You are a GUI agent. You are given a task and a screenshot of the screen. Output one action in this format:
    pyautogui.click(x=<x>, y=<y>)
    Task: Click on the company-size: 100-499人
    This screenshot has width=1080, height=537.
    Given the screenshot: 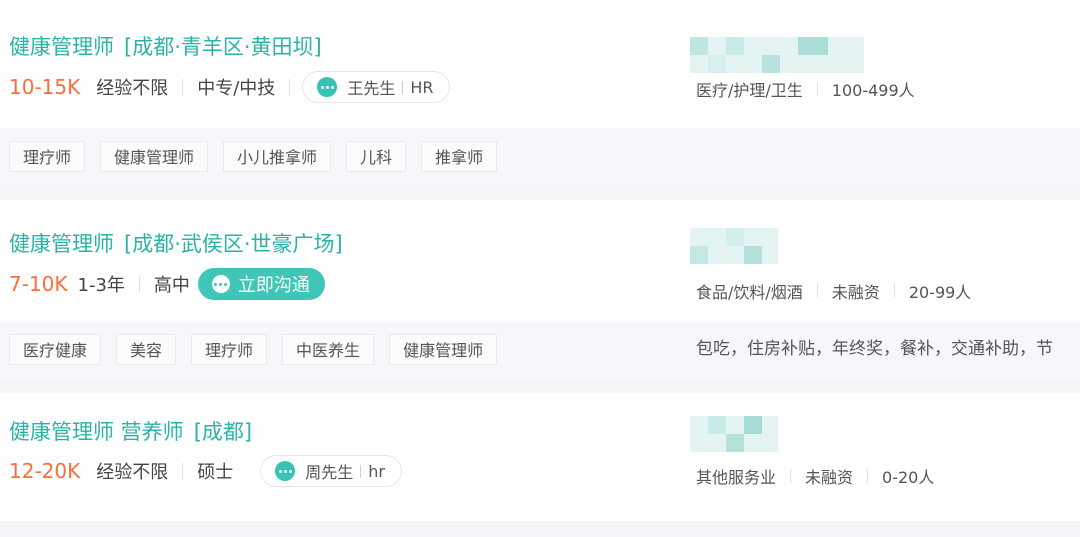 What is the action you would take?
    pyautogui.click(x=873, y=90)
    